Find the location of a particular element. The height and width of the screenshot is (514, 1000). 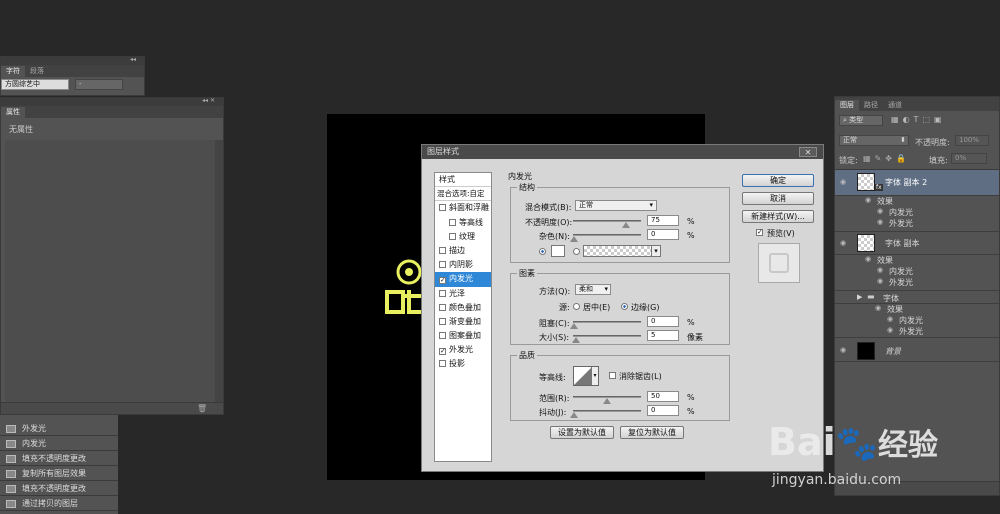

lock-position-icon: ✥ is located at coordinates (890, 158).